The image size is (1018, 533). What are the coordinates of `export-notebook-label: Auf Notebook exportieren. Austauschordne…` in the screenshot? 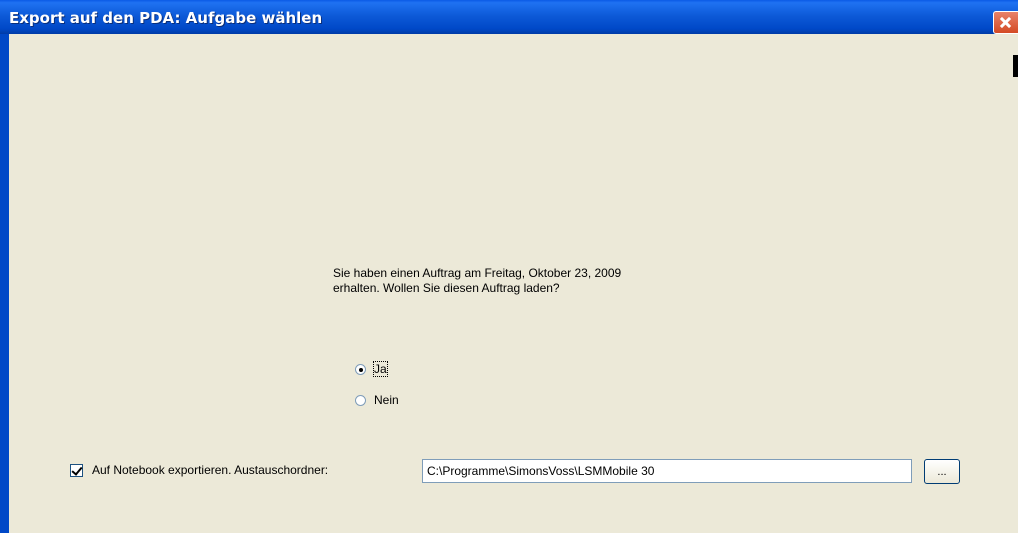 It's located at (210, 470).